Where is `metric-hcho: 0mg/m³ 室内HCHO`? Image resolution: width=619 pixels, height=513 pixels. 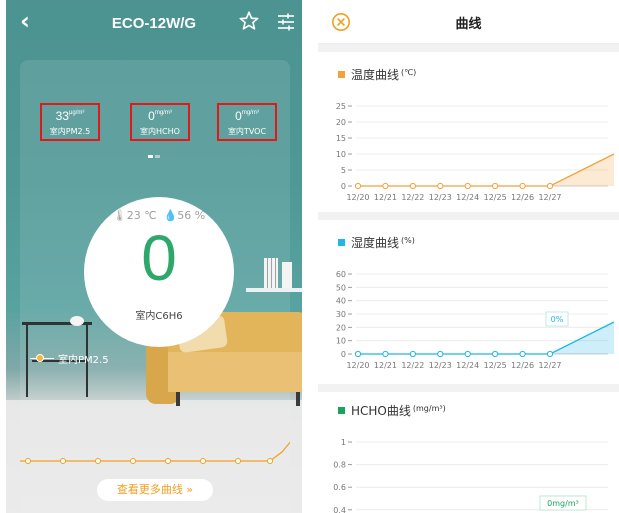 metric-hcho: 0mg/m³ 室内HCHO is located at coordinates (160, 122).